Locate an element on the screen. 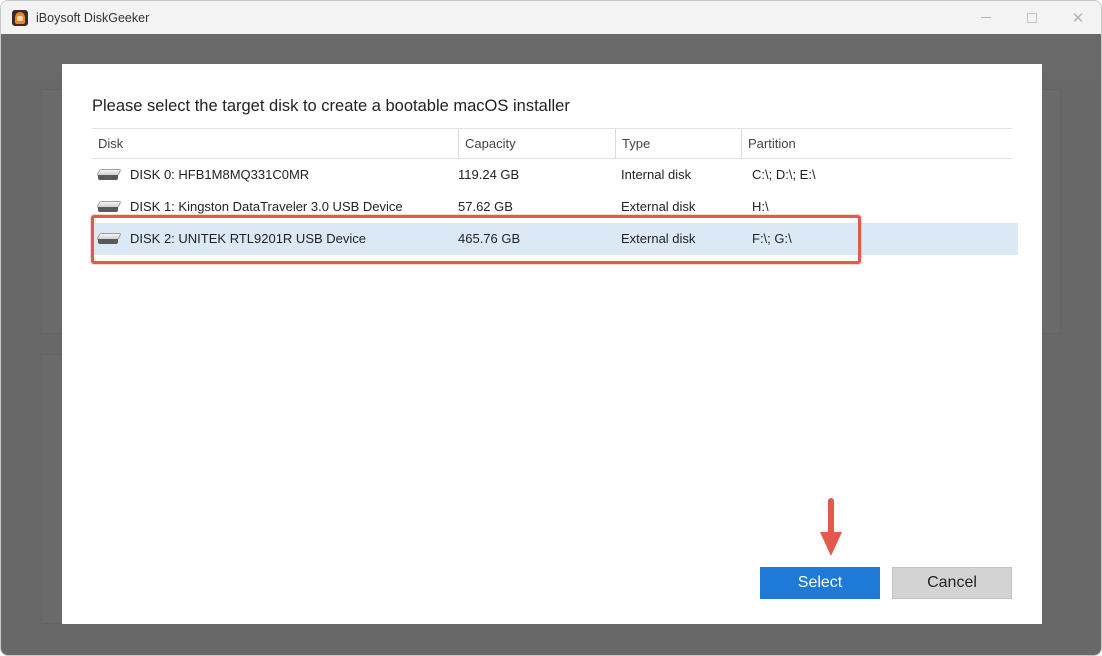  disk-capacity: 57.62 GB is located at coordinates (485, 206).